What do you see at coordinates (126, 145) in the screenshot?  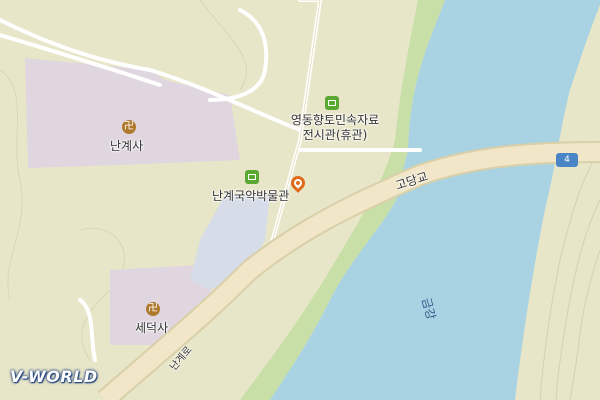 I see `poi-label-nangyesa: 난계사` at bounding box center [126, 145].